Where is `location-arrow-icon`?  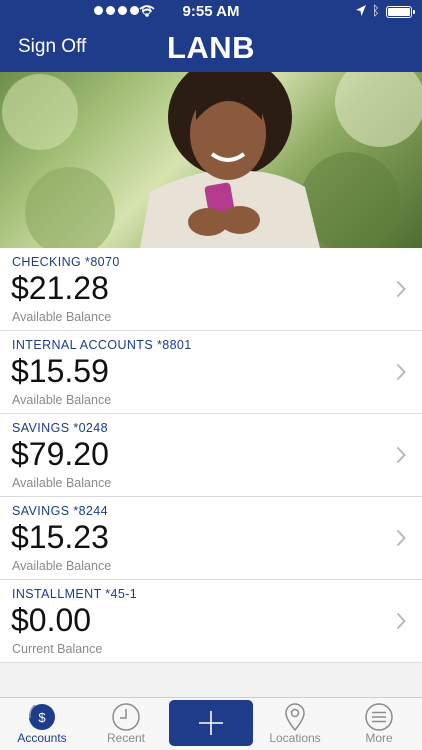 location-arrow-icon is located at coordinates (361, 10).